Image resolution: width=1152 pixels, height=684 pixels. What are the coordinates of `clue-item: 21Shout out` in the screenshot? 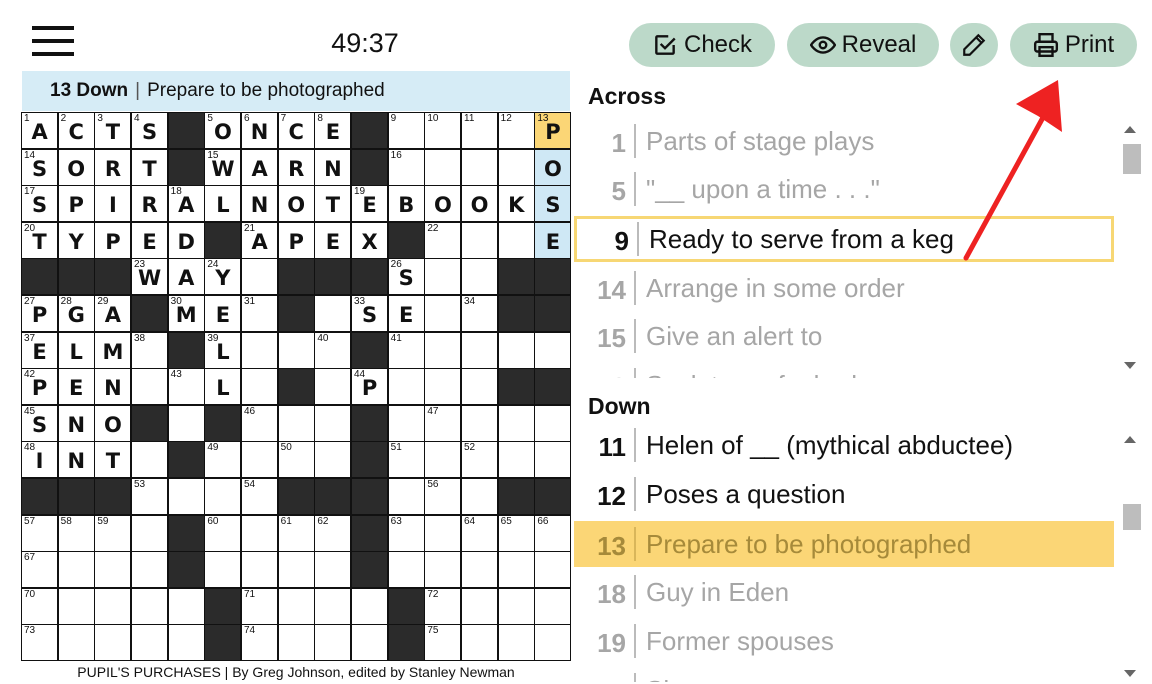 It's located at (844, 674).